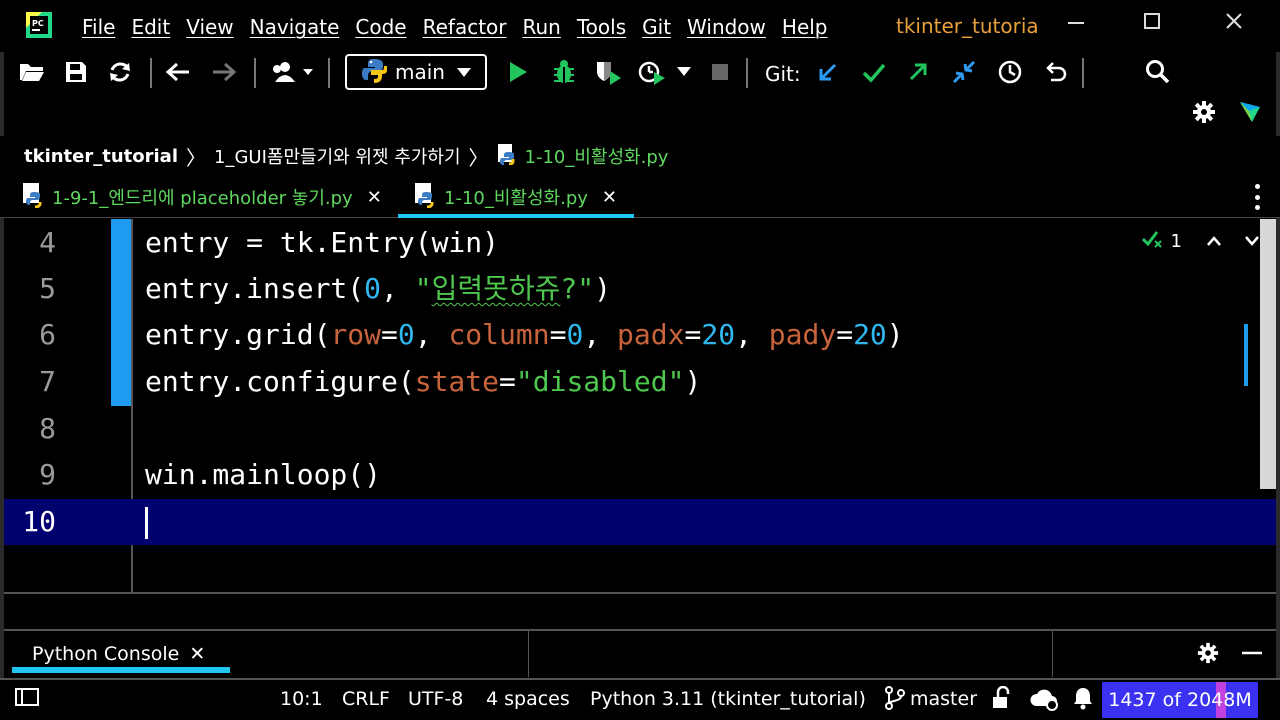 The height and width of the screenshot is (720, 1280). What do you see at coordinates (366, 699) in the screenshot?
I see `line-ending: CRLF` at bounding box center [366, 699].